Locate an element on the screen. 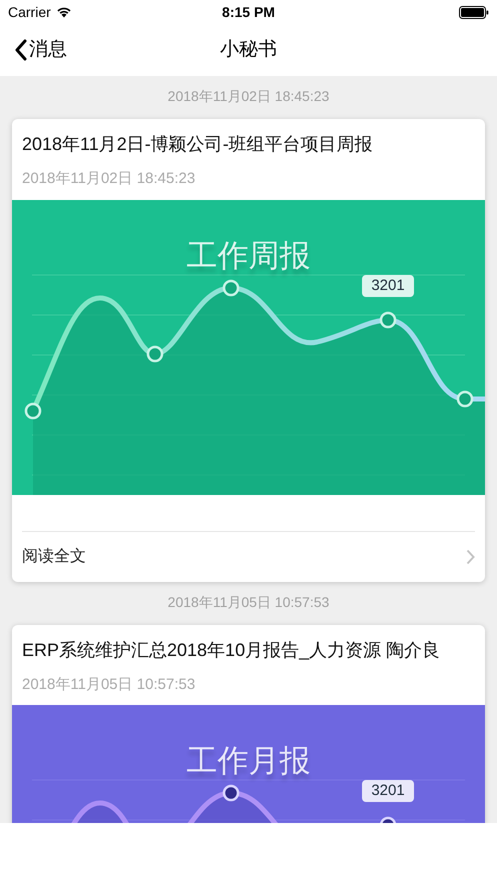  status-time: 8:15 PM is located at coordinates (248, 12).